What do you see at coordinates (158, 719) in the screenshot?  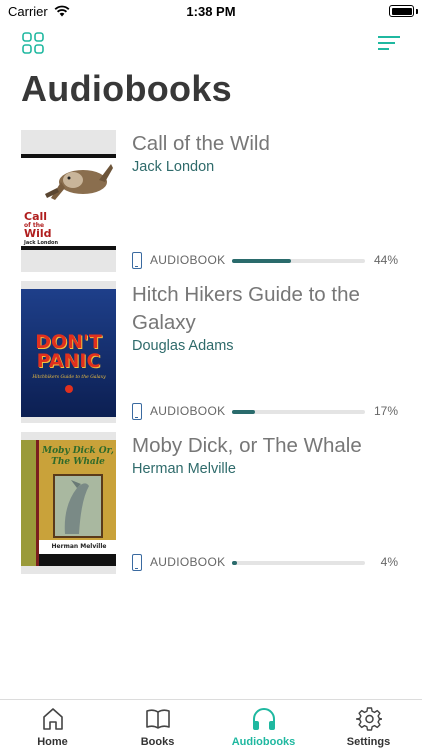 I see `book-icon` at bounding box center [158, 719].